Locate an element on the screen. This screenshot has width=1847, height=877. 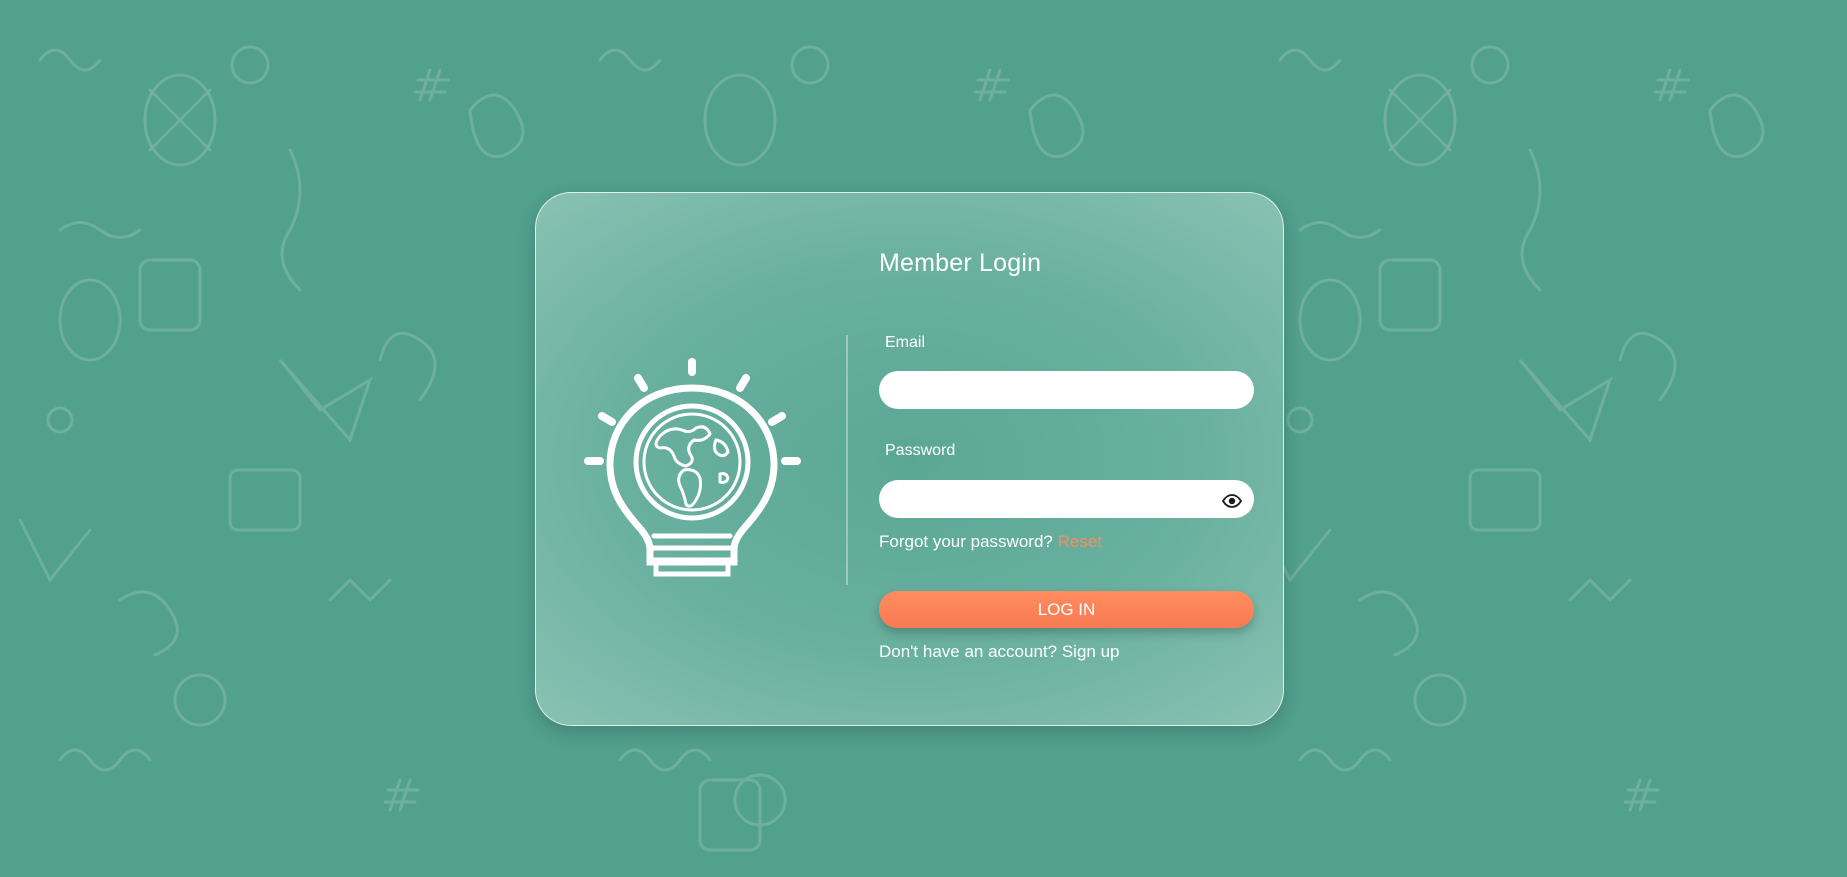
vertical-divider is located at coordinates (847, 460).